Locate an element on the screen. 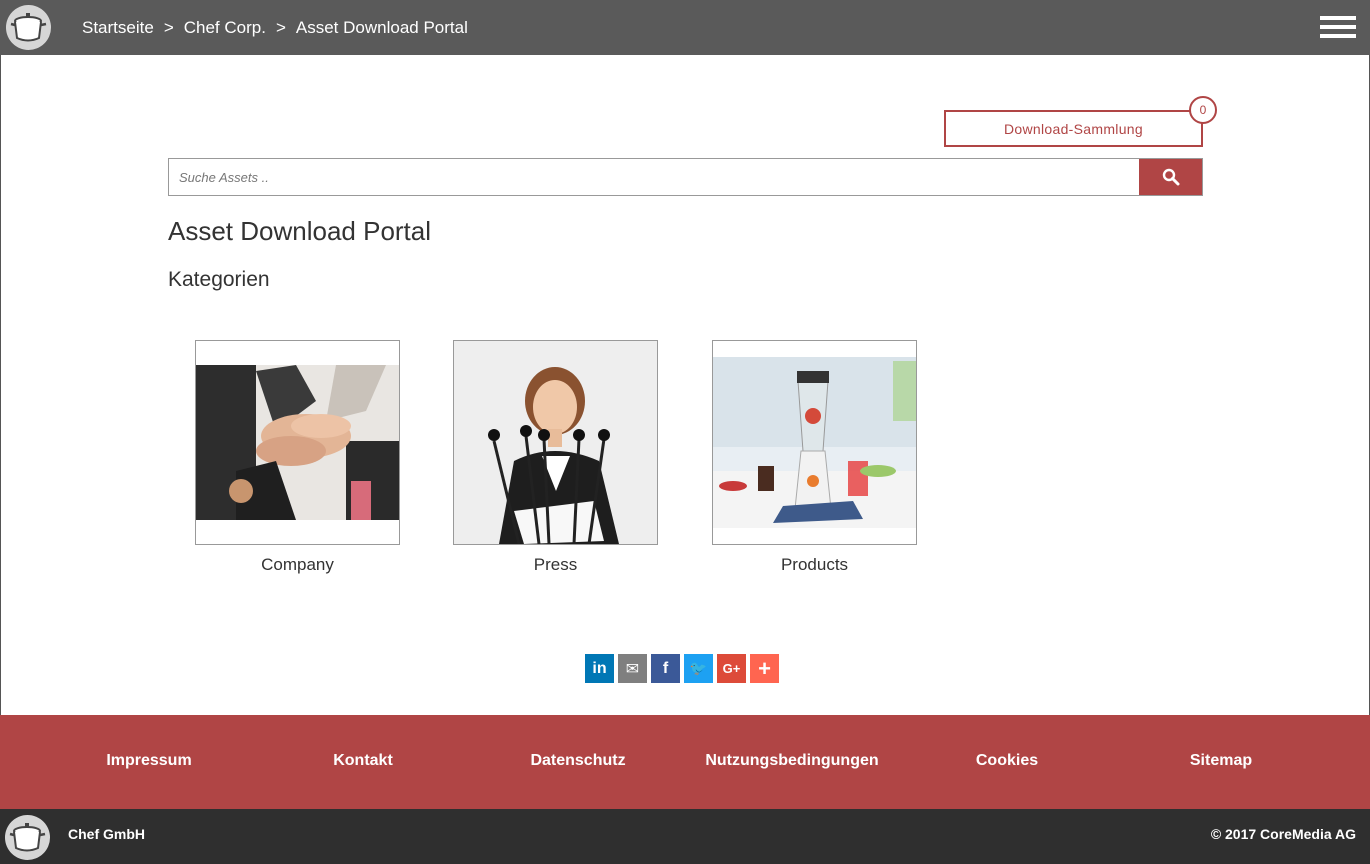 Image resolution: width=1370 pixels, height=864 pixels. breadcrumb-current: Asset Download Portal is located at coordinates (381, 27).